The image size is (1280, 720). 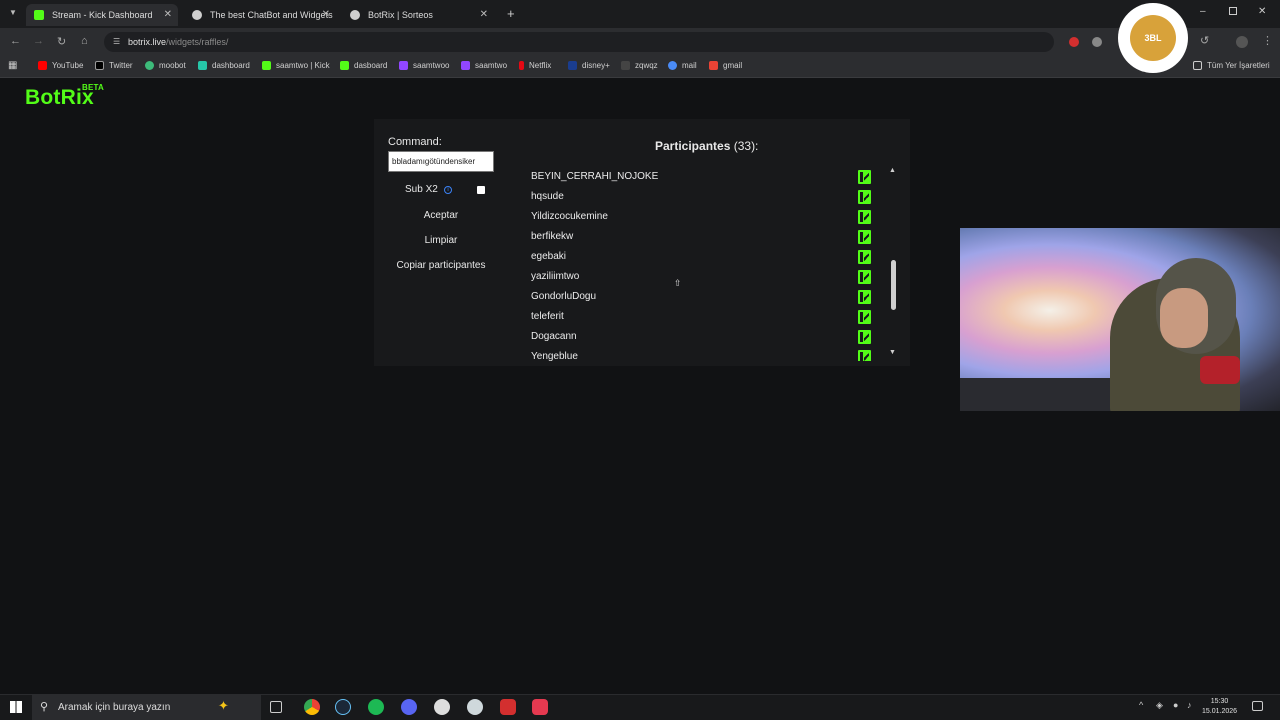 I want to click on new-tab-button: +, so click(x=511, y=13).